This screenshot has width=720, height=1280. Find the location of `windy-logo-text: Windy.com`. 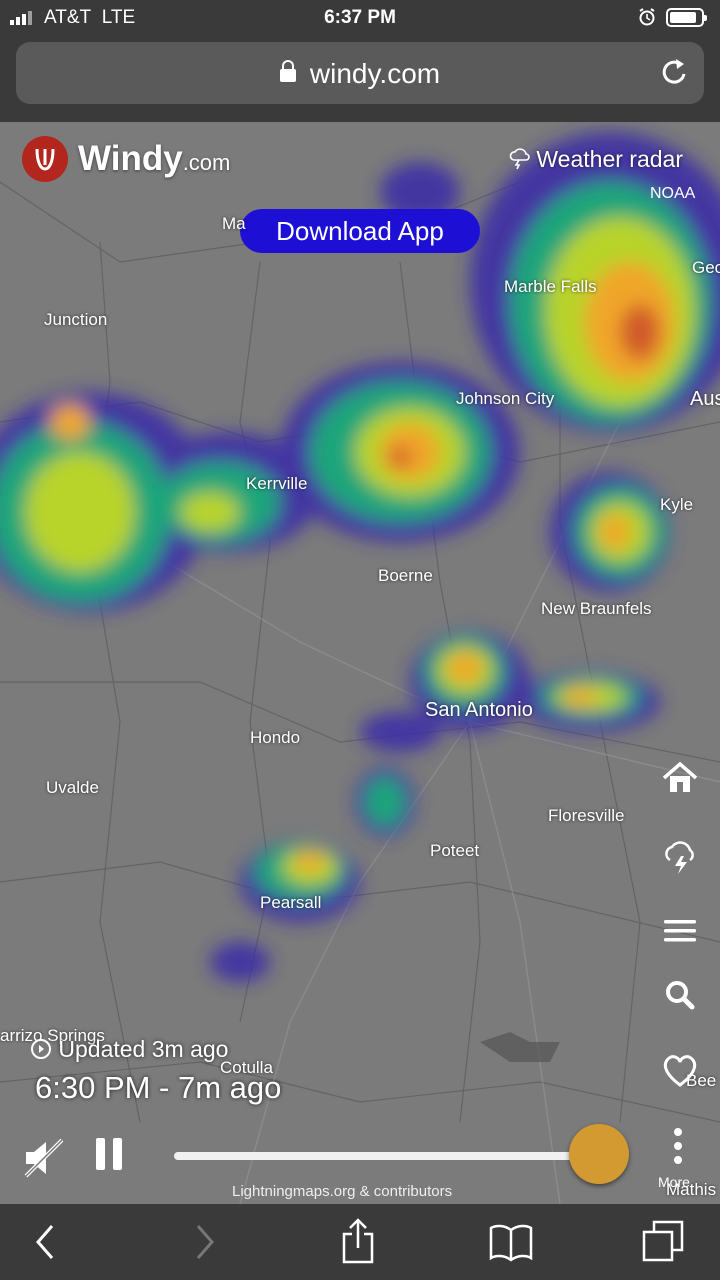

windy-logo-text: Windy.com is located at coordinates (154, 158).